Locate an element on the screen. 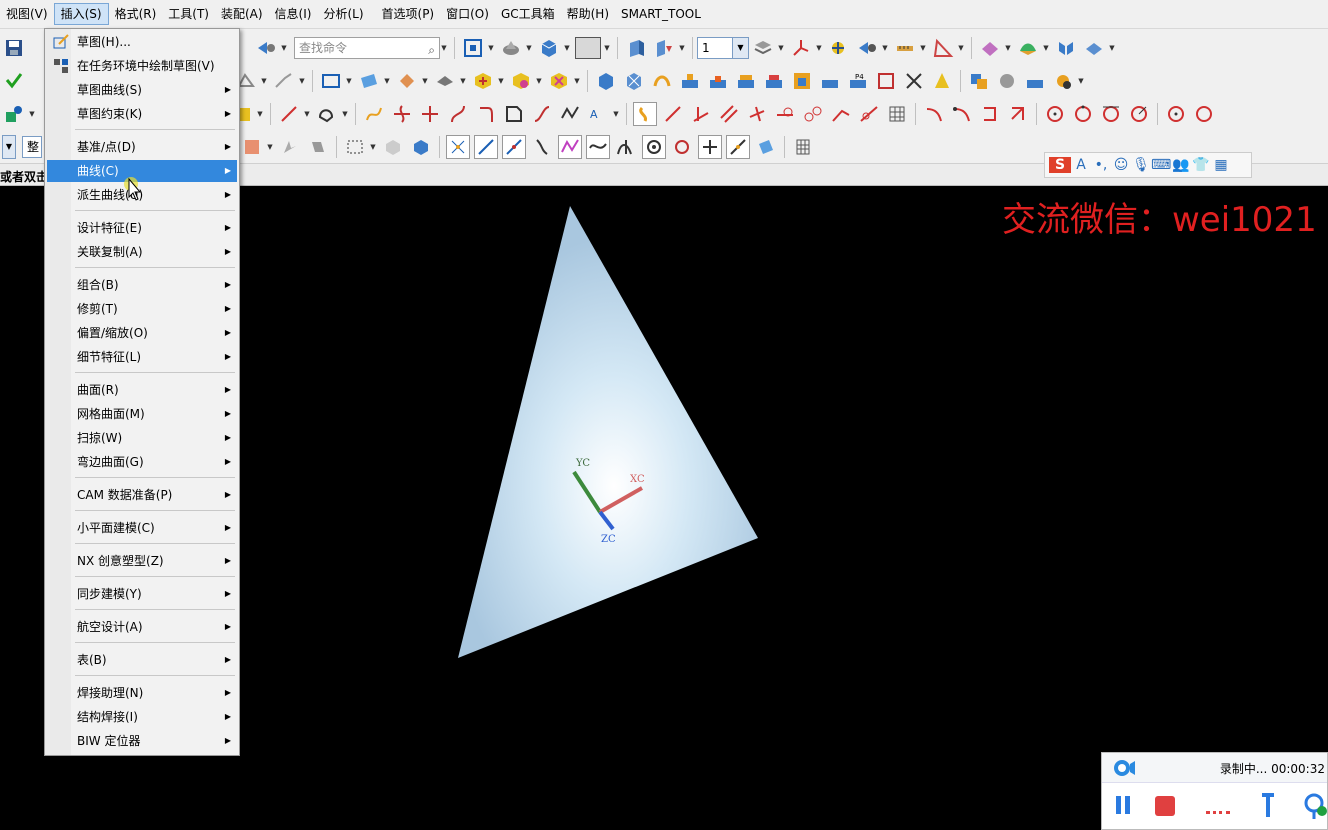 The height and width of the screenshot is (830, 1328). snap-quadrant-icon is located at coordinates (598, 146).